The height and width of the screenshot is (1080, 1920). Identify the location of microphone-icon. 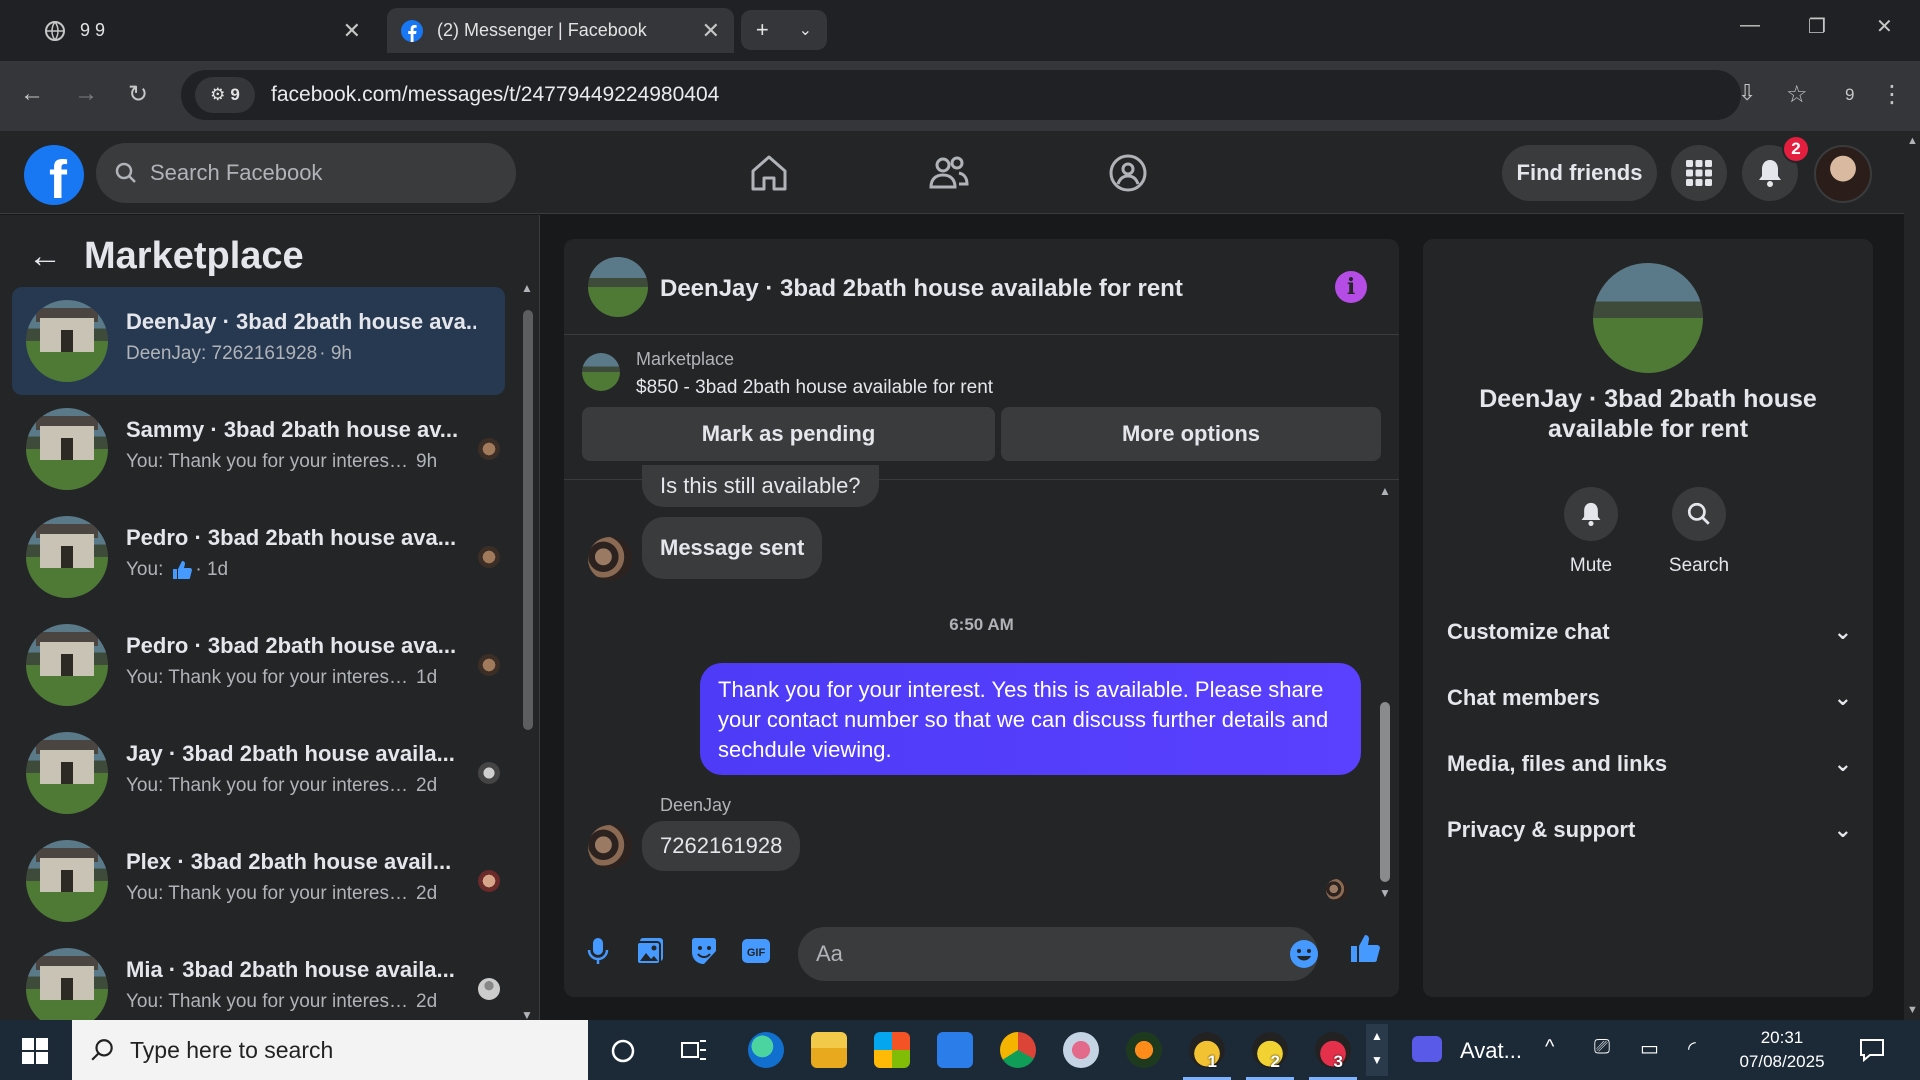
(598, 951).